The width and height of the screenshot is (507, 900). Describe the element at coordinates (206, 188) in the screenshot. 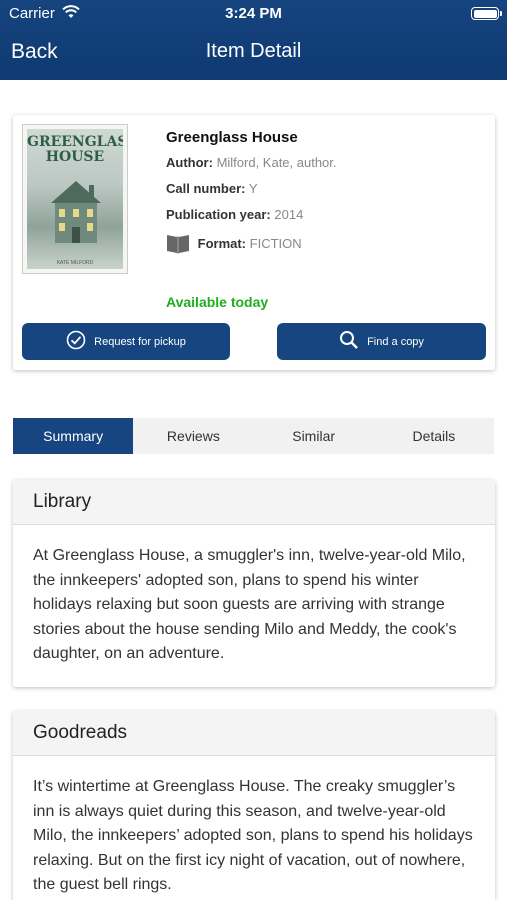

I see `call-number-label: Call number:` at that location.